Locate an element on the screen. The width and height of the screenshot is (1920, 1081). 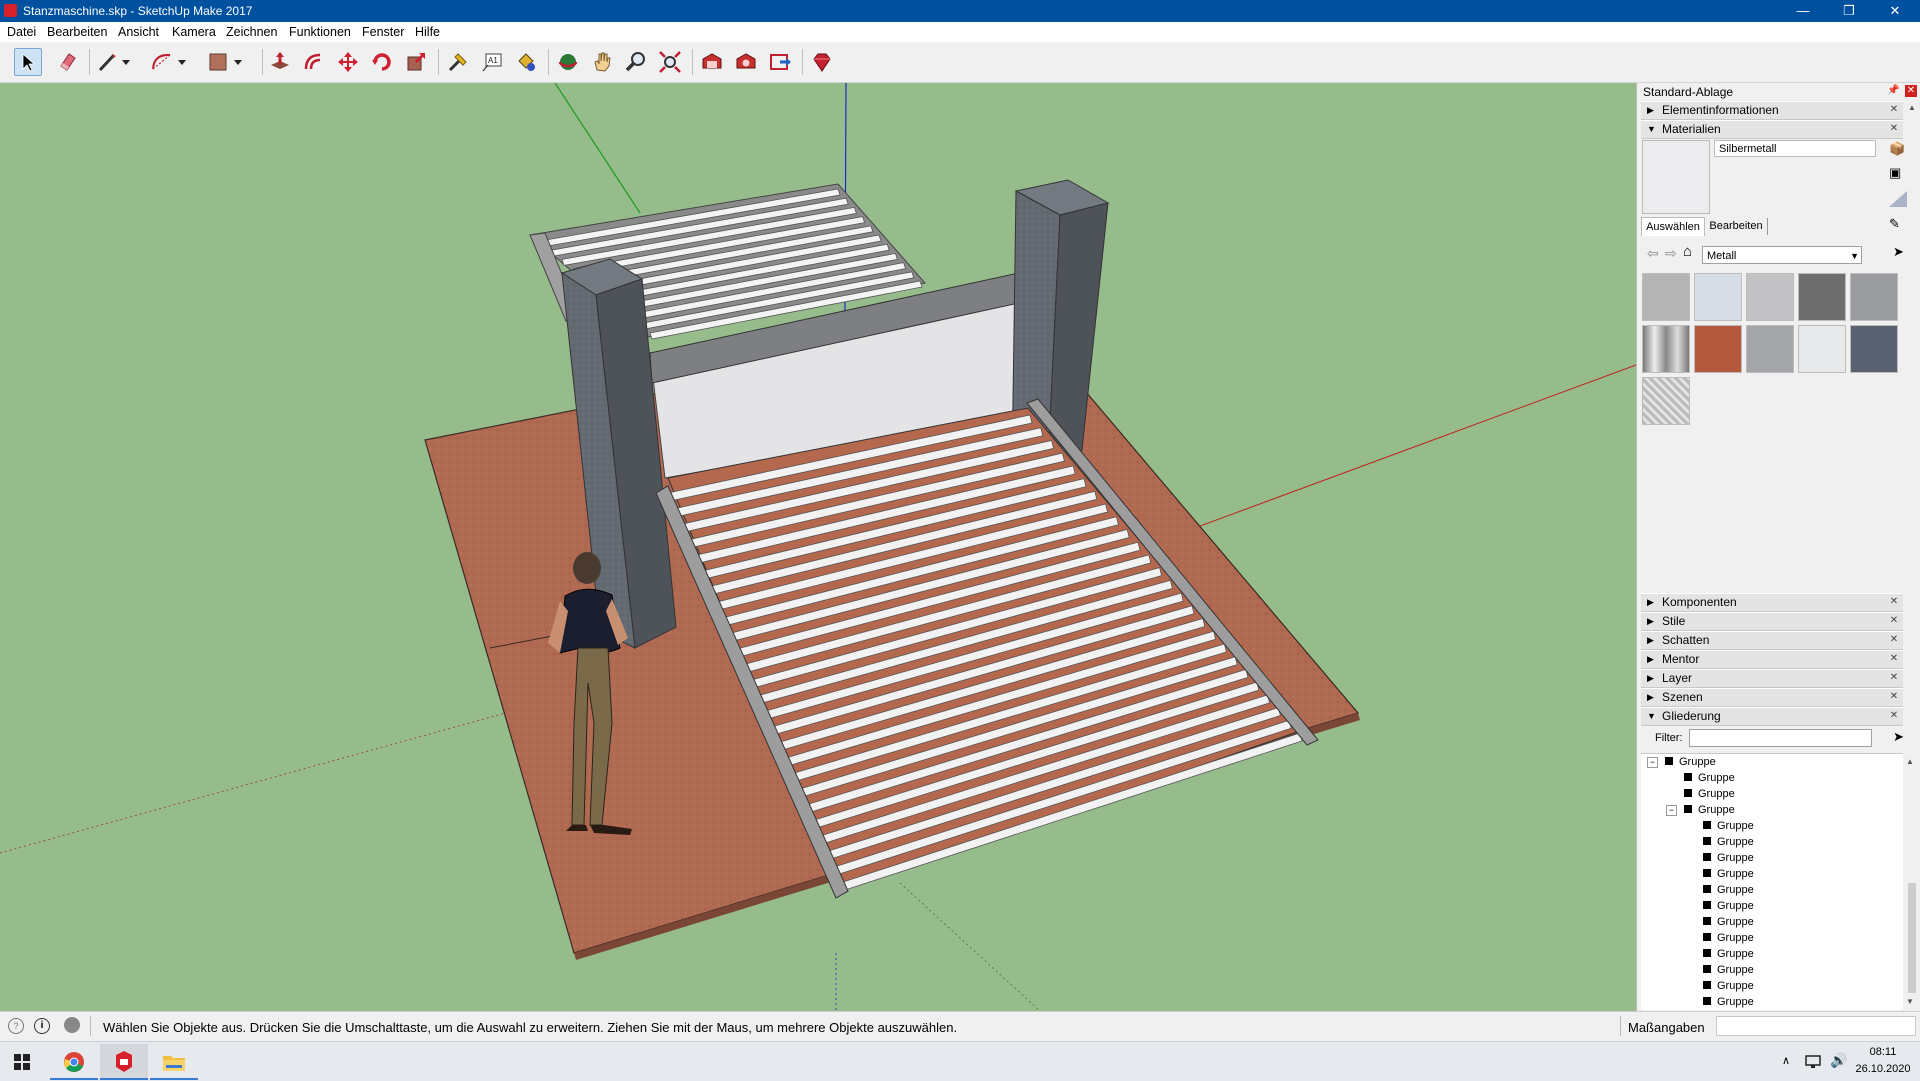
paint-bucket-tool-icon is located at coordinates (526, 62).